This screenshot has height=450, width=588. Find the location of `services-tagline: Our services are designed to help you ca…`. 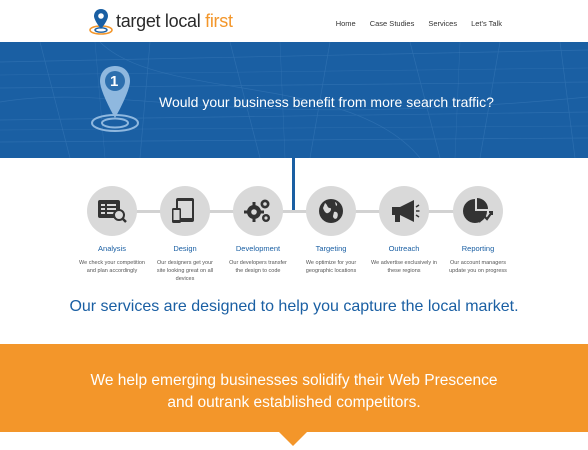

services-tagline: Our services are designed to help you ca… is located at coordinates (294, 306).